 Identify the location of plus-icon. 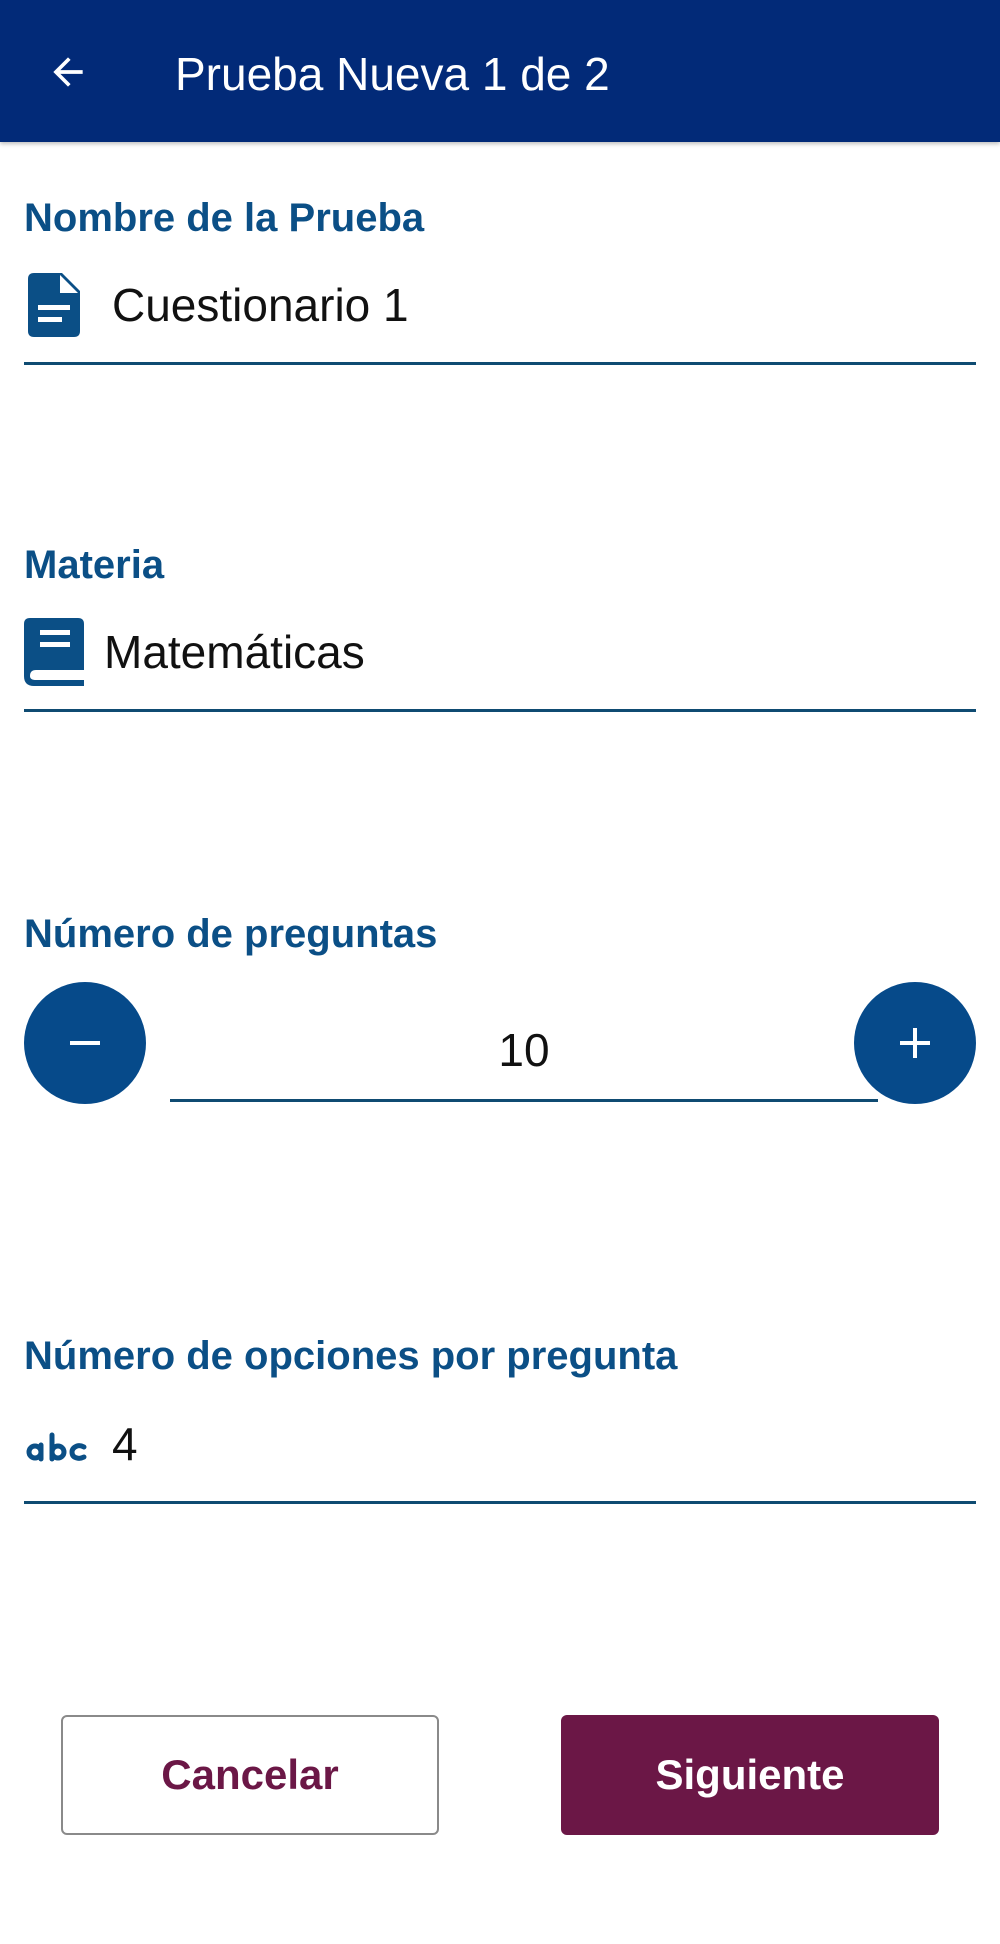
(915, 1043).